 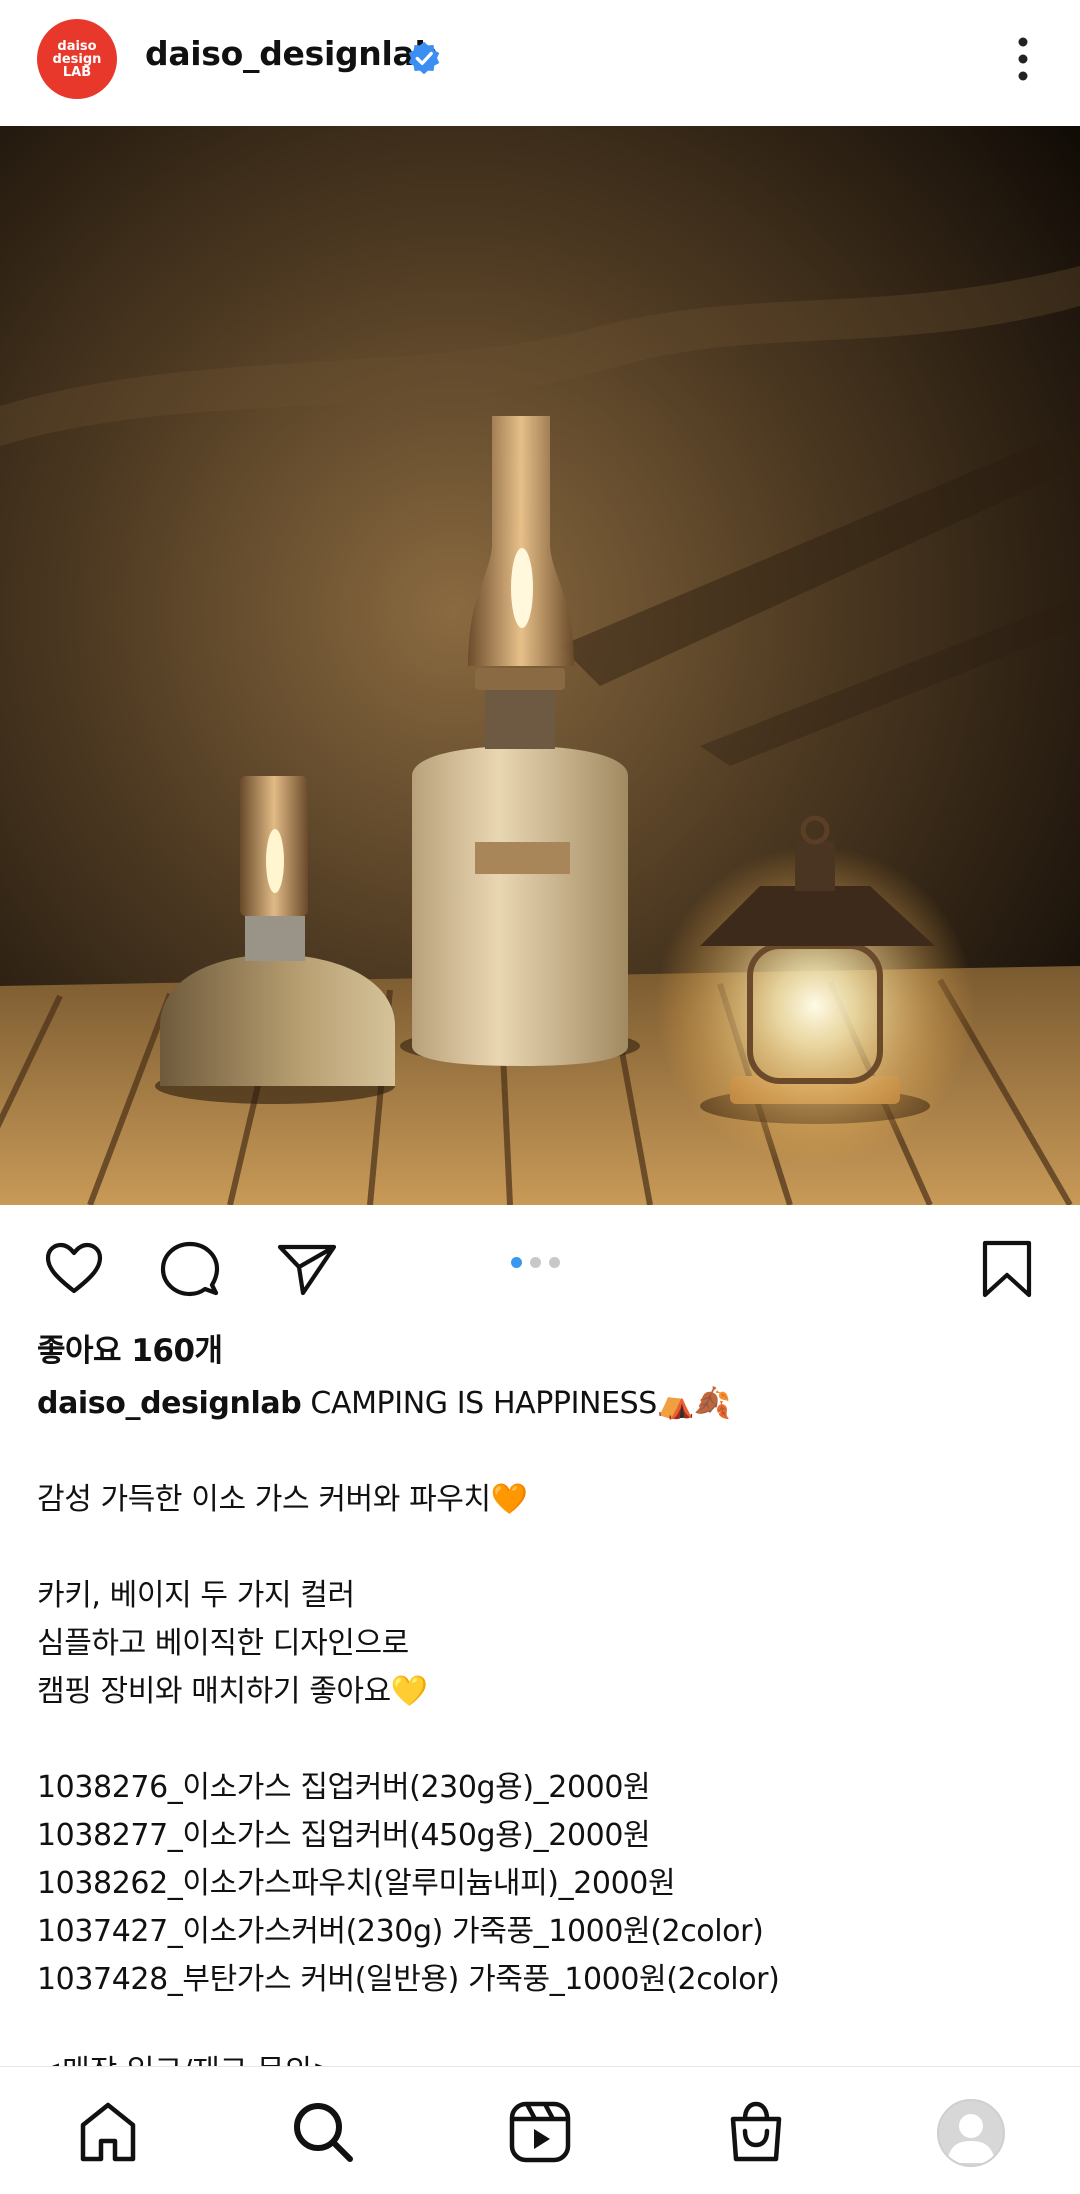 I want to click on product-line: 1038262_이소가스파우치(알루미늄내피)_2000원, so click(x=356, y=1883).